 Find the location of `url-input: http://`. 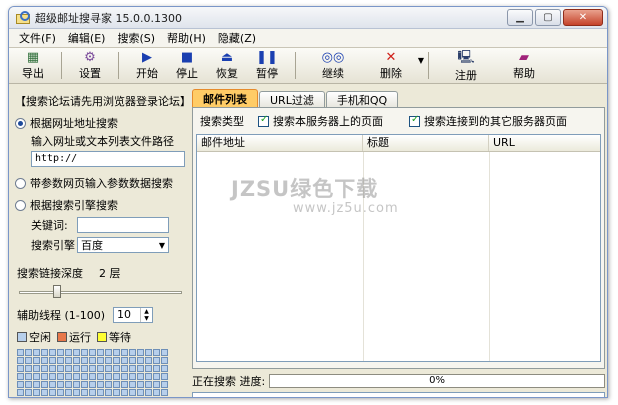

url-input: http:// is located at coordinates (108, 159).